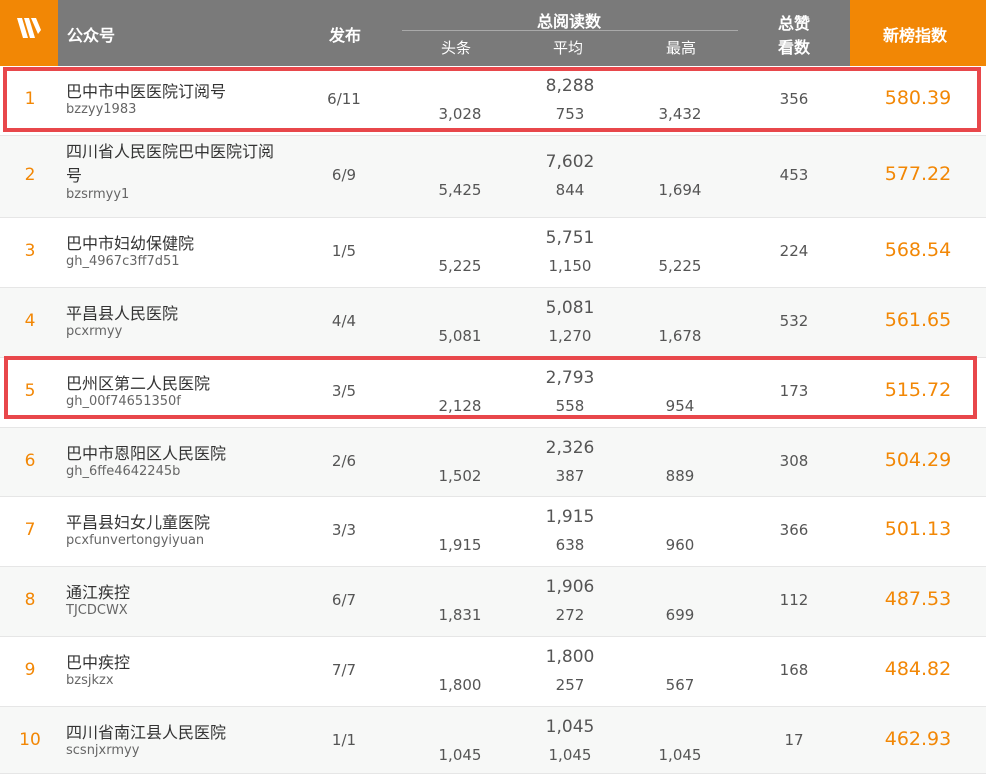 This screenshot has height=774, width=986. What do you see at coordinates (570, 657) in the screenshot?
I see `total-reads: 1,800` at bounding box center [570, 657].